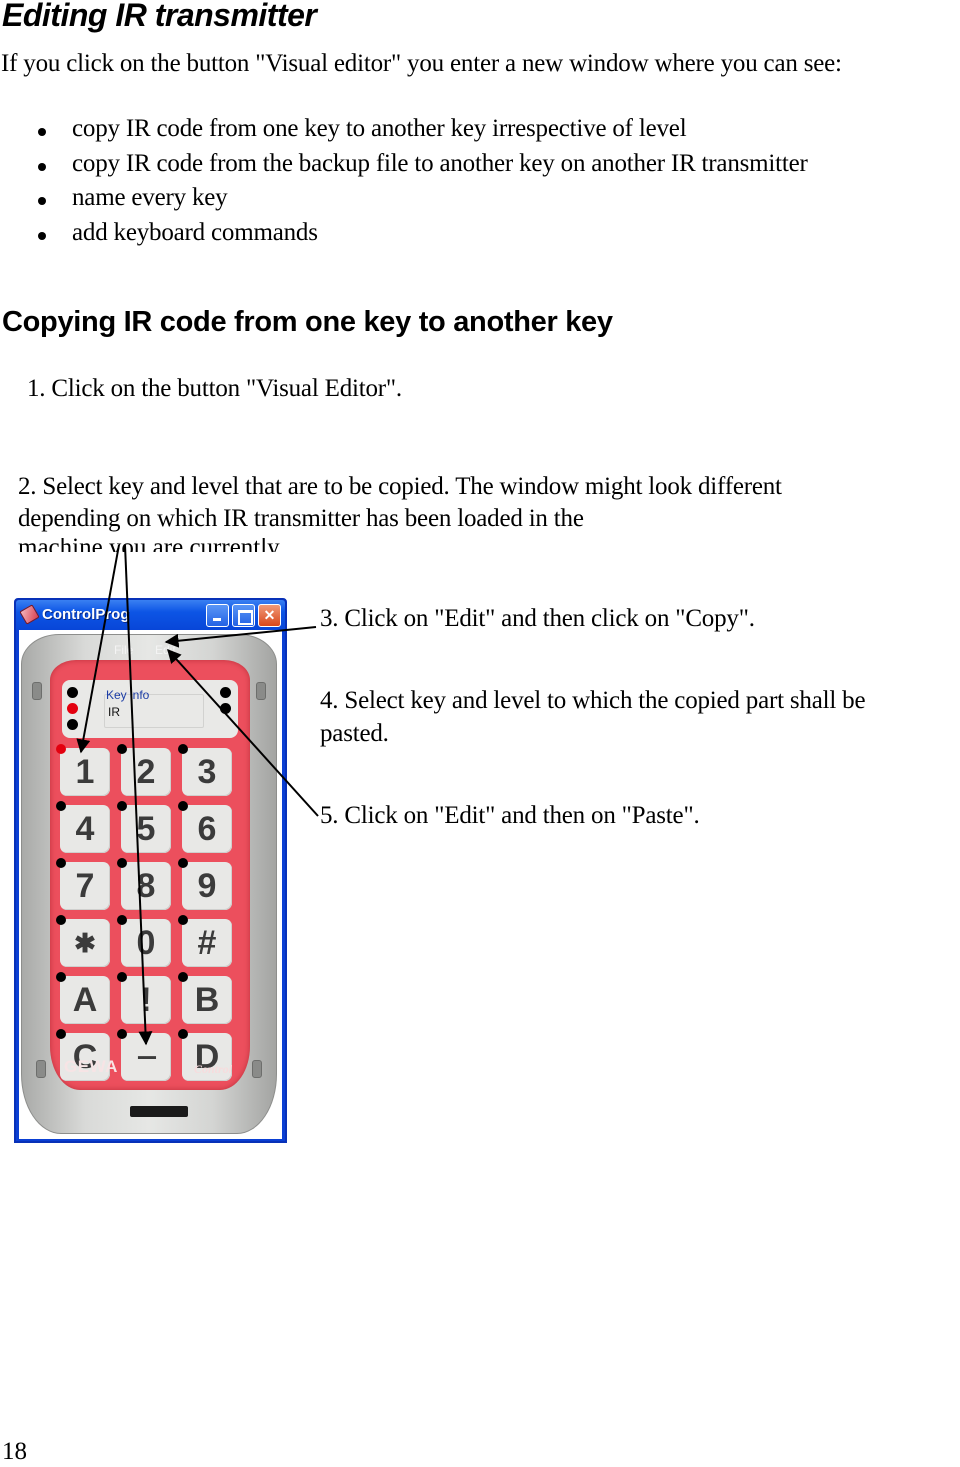  I want to click on key-hash: #, so click(205, 941).